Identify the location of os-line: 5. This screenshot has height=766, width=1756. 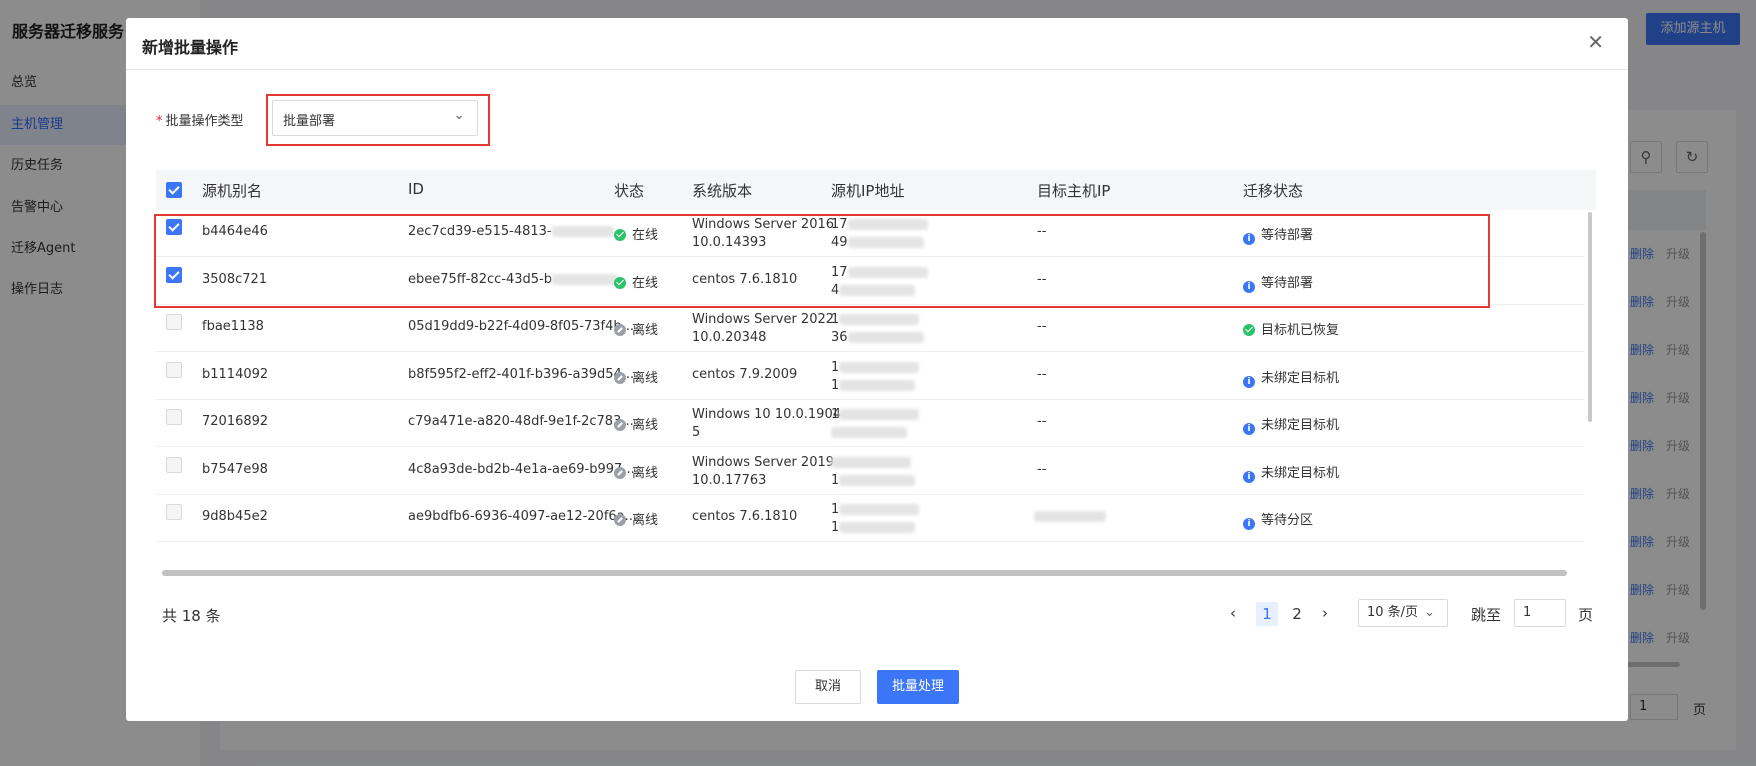
(696, 432).